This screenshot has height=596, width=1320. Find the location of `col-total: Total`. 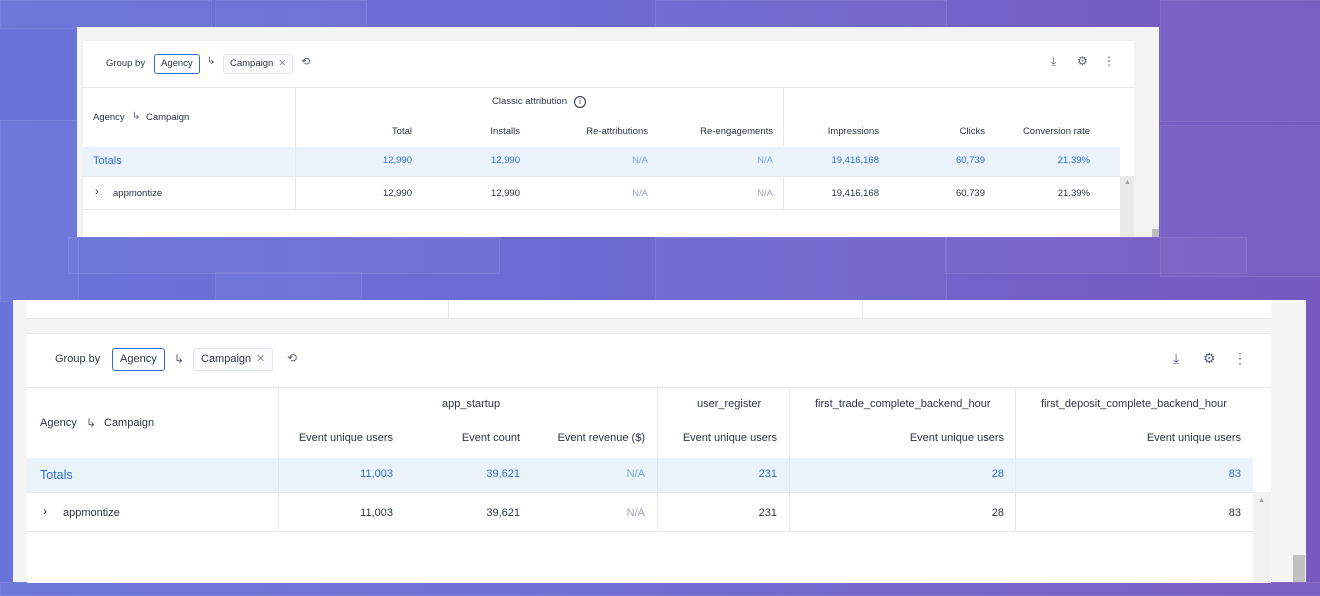

col-total: Total is located at coordinates (402, 131).